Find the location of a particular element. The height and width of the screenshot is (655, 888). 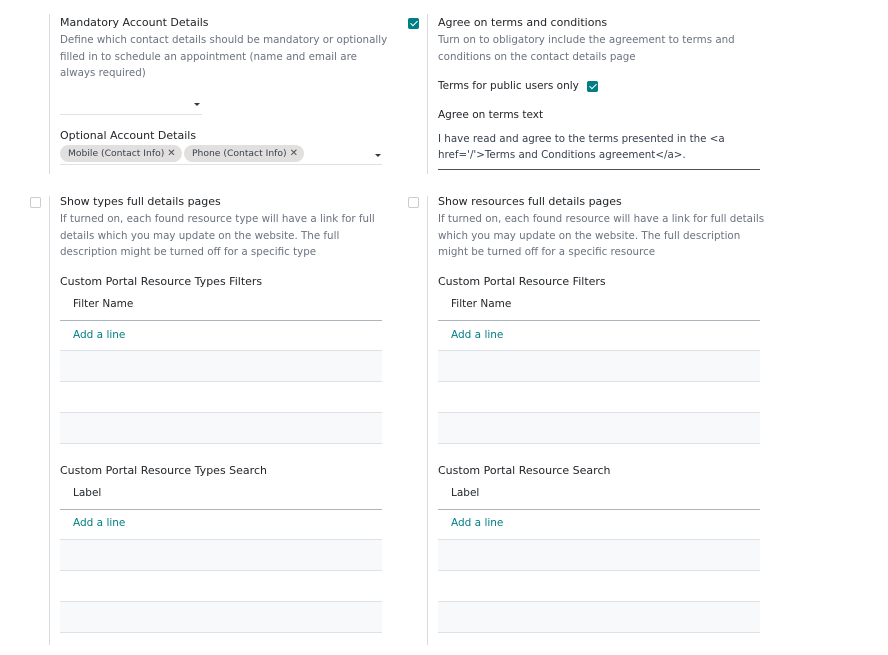

tag-label: Mobile (Contact Info) is located at coordinates (116, 153).